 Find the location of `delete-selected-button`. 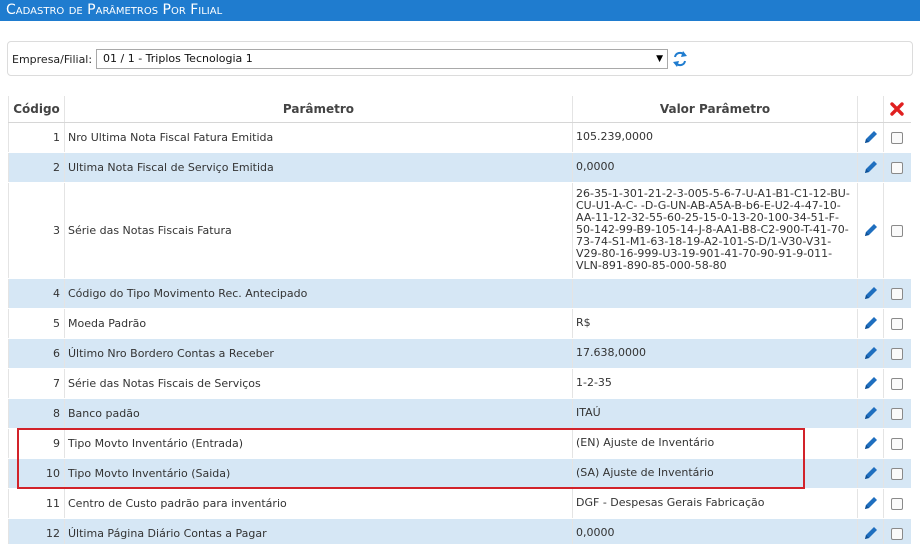

delete-selected-button is located at coordinates (897, 109).